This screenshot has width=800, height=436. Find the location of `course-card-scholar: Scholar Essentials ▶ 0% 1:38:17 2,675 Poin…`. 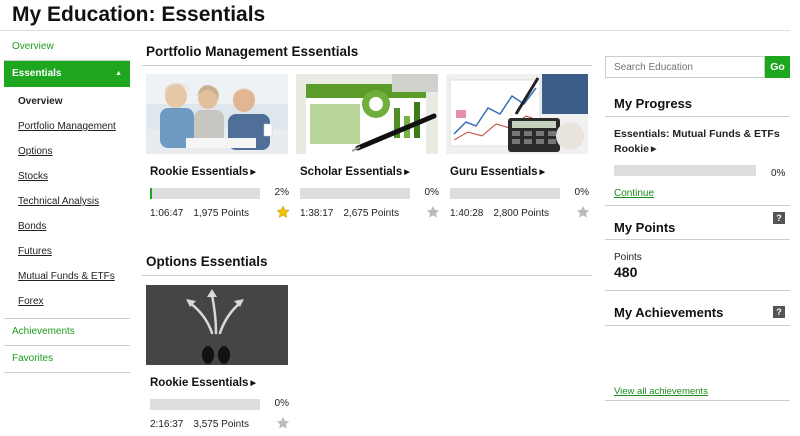

course-card-scholar: Scholar Essentials ▶ 0% 1:38:17 2,675 Poin… is located at coordinates (368, 146).